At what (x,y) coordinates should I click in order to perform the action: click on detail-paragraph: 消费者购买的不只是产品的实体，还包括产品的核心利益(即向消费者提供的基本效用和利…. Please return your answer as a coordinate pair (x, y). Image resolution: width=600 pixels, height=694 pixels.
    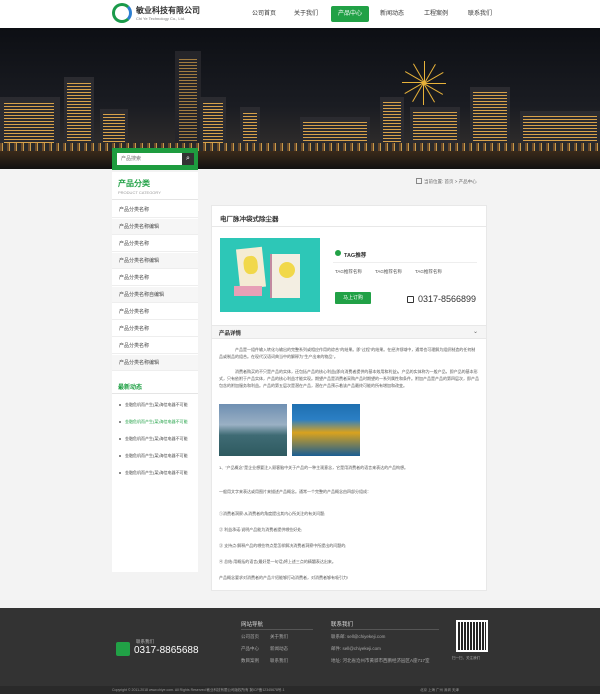
    Looking at the image, I should click on (349, 378).